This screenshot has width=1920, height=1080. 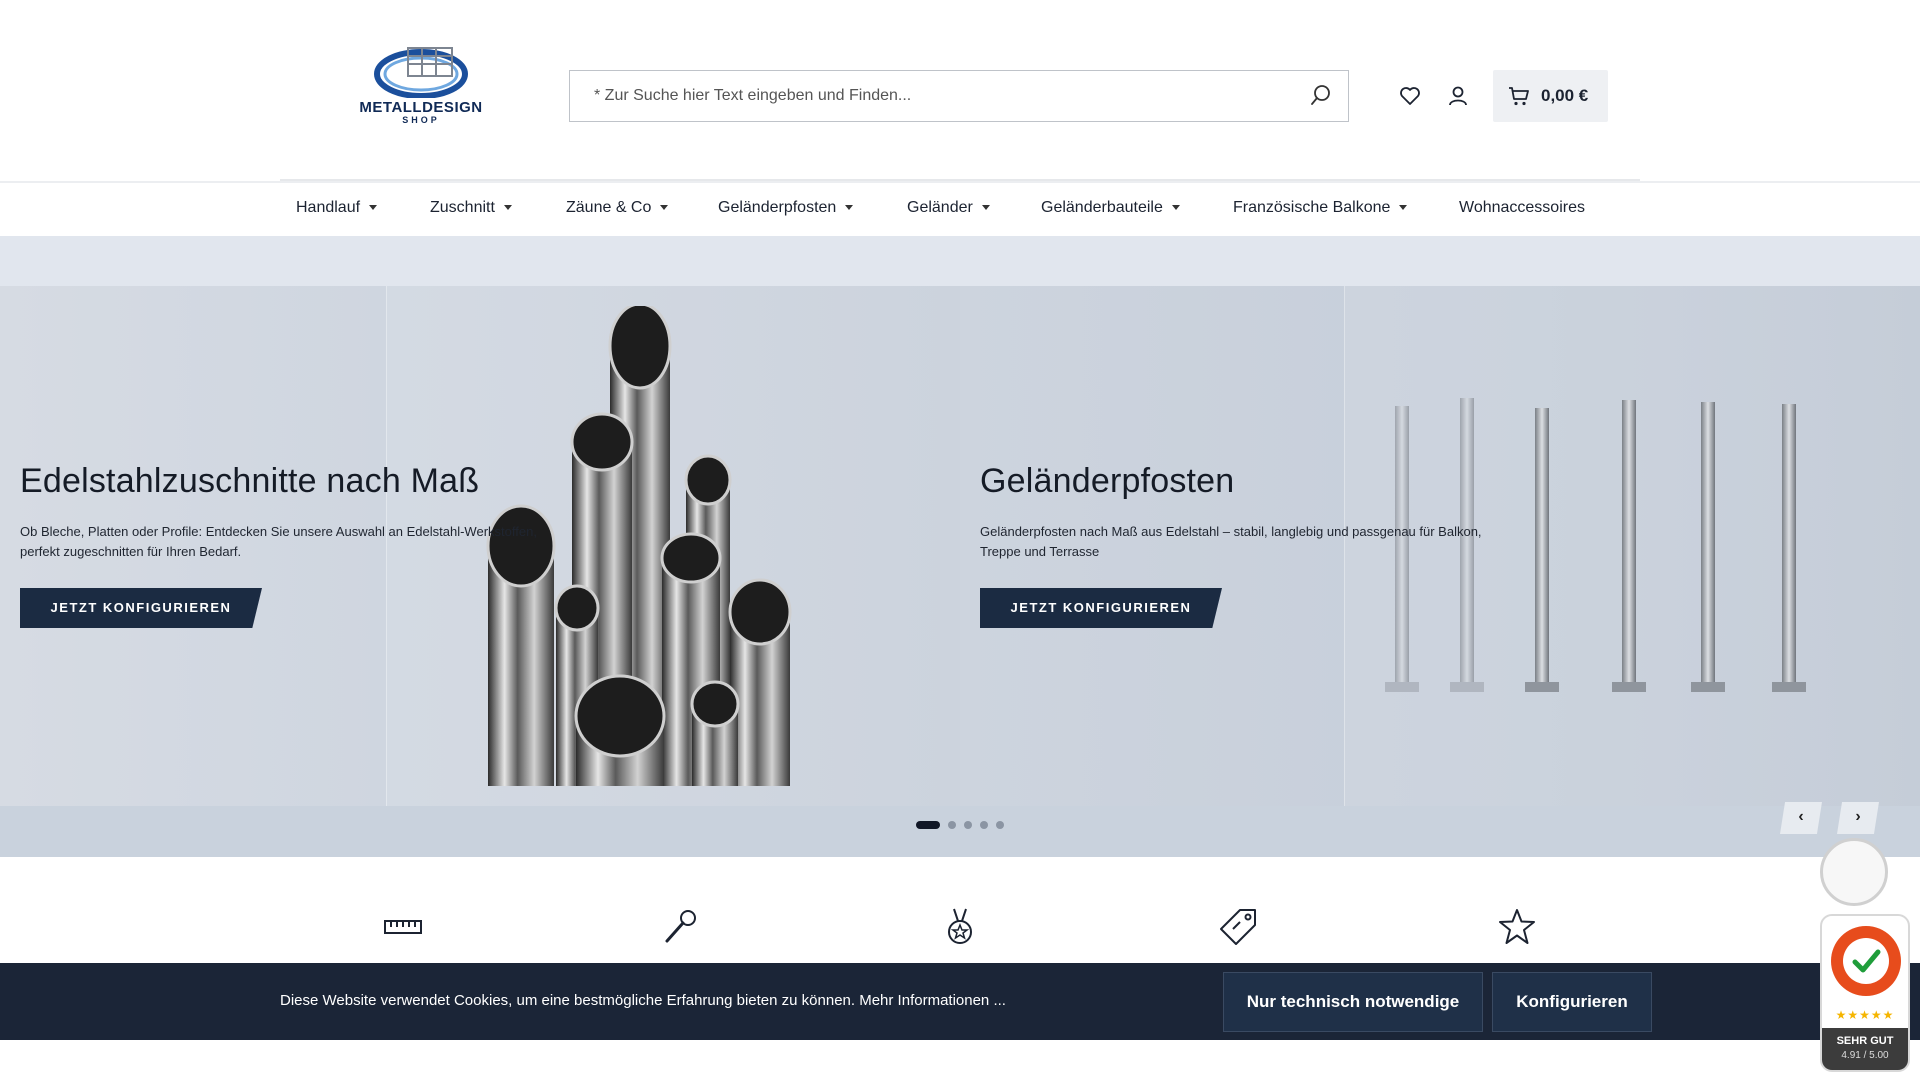 What do you see at coordinates (471, 208) in the screenshot?
I see `nav-item-zuschnitt: Zuschnitt` at bounding box center [471, 208].